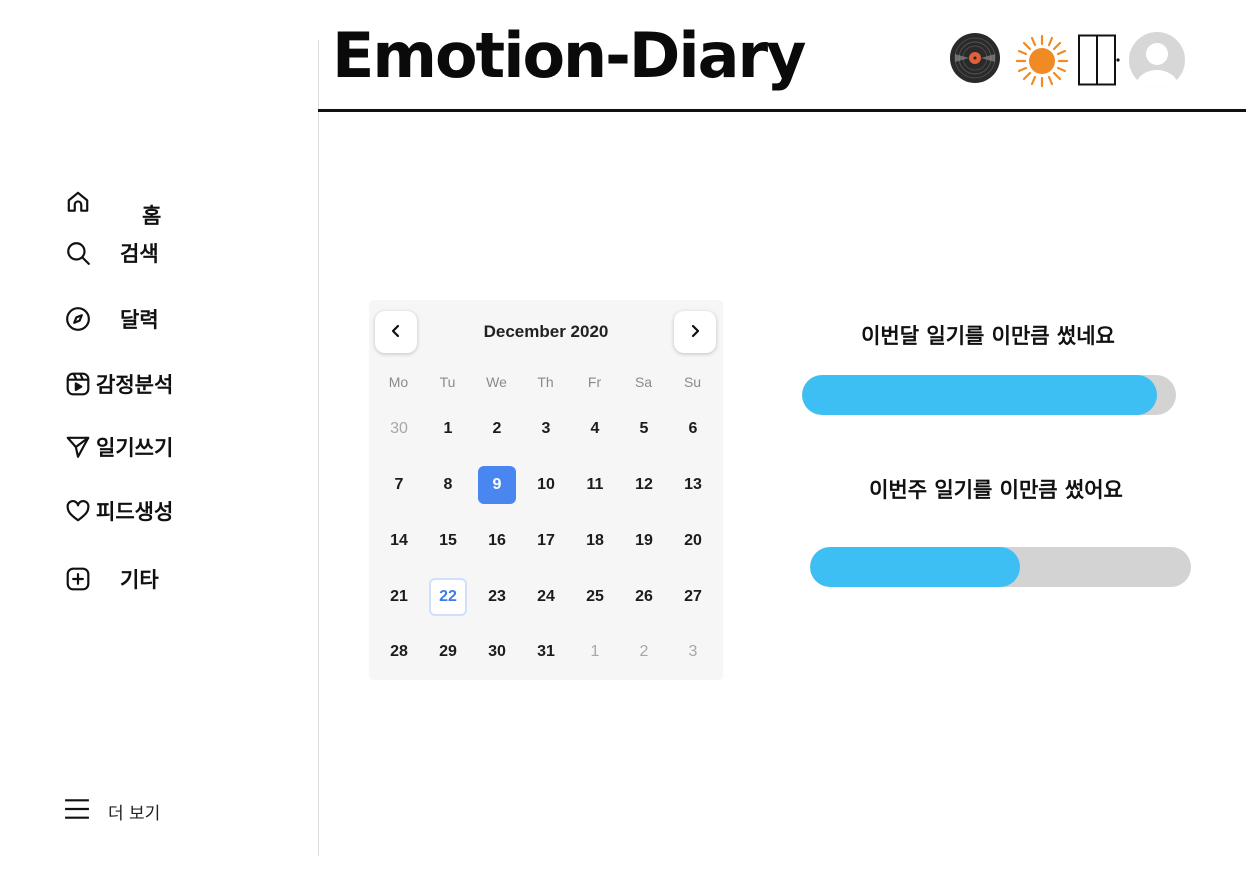 This screenshot has height=891, width=1260. What do you see at coordinates (1099, 60) in the screenshot?
I see `door-icon` at bounding box center [1099, 60].